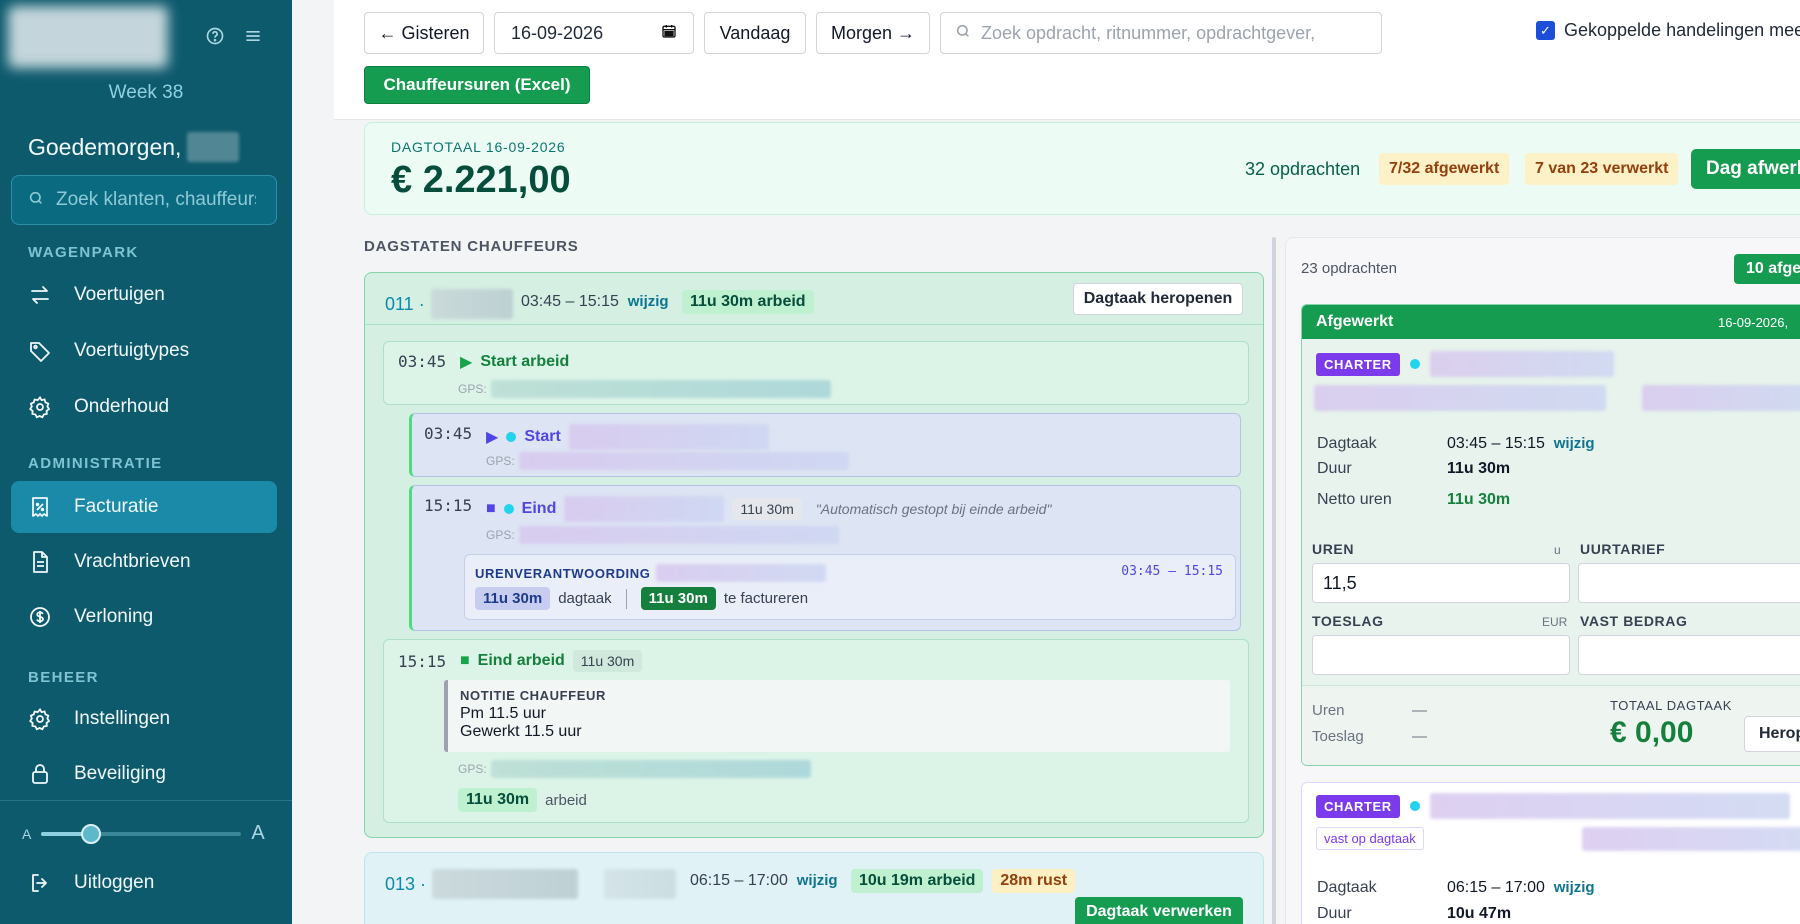 Image resolution: width=1800 pixels, height=924 pixels. What do you see at coordinates (511, 437) in the screenshot?
I see `status-dot` at bounding box center [511, 437].